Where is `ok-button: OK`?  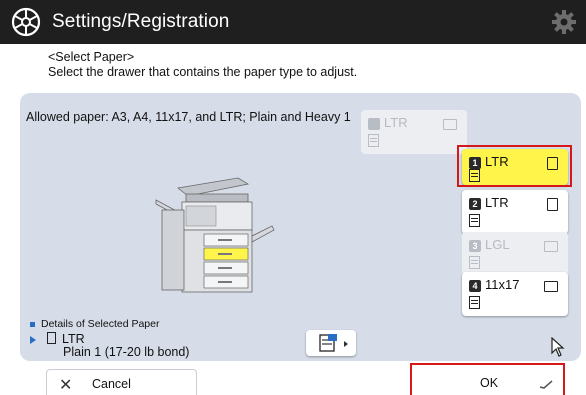 ok-button: OK is located at coordinates (487, 379).